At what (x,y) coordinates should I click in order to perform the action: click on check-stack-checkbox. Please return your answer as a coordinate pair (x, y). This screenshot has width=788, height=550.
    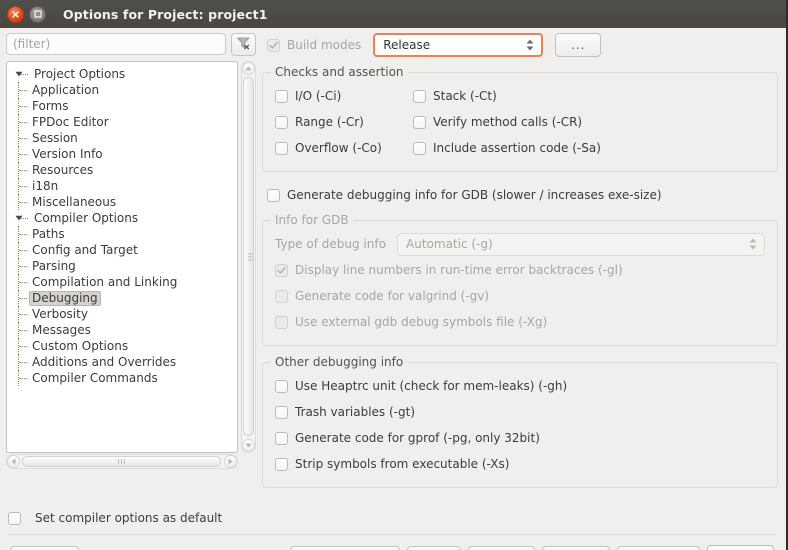
    Looking at the image, I should click on (419, 96).